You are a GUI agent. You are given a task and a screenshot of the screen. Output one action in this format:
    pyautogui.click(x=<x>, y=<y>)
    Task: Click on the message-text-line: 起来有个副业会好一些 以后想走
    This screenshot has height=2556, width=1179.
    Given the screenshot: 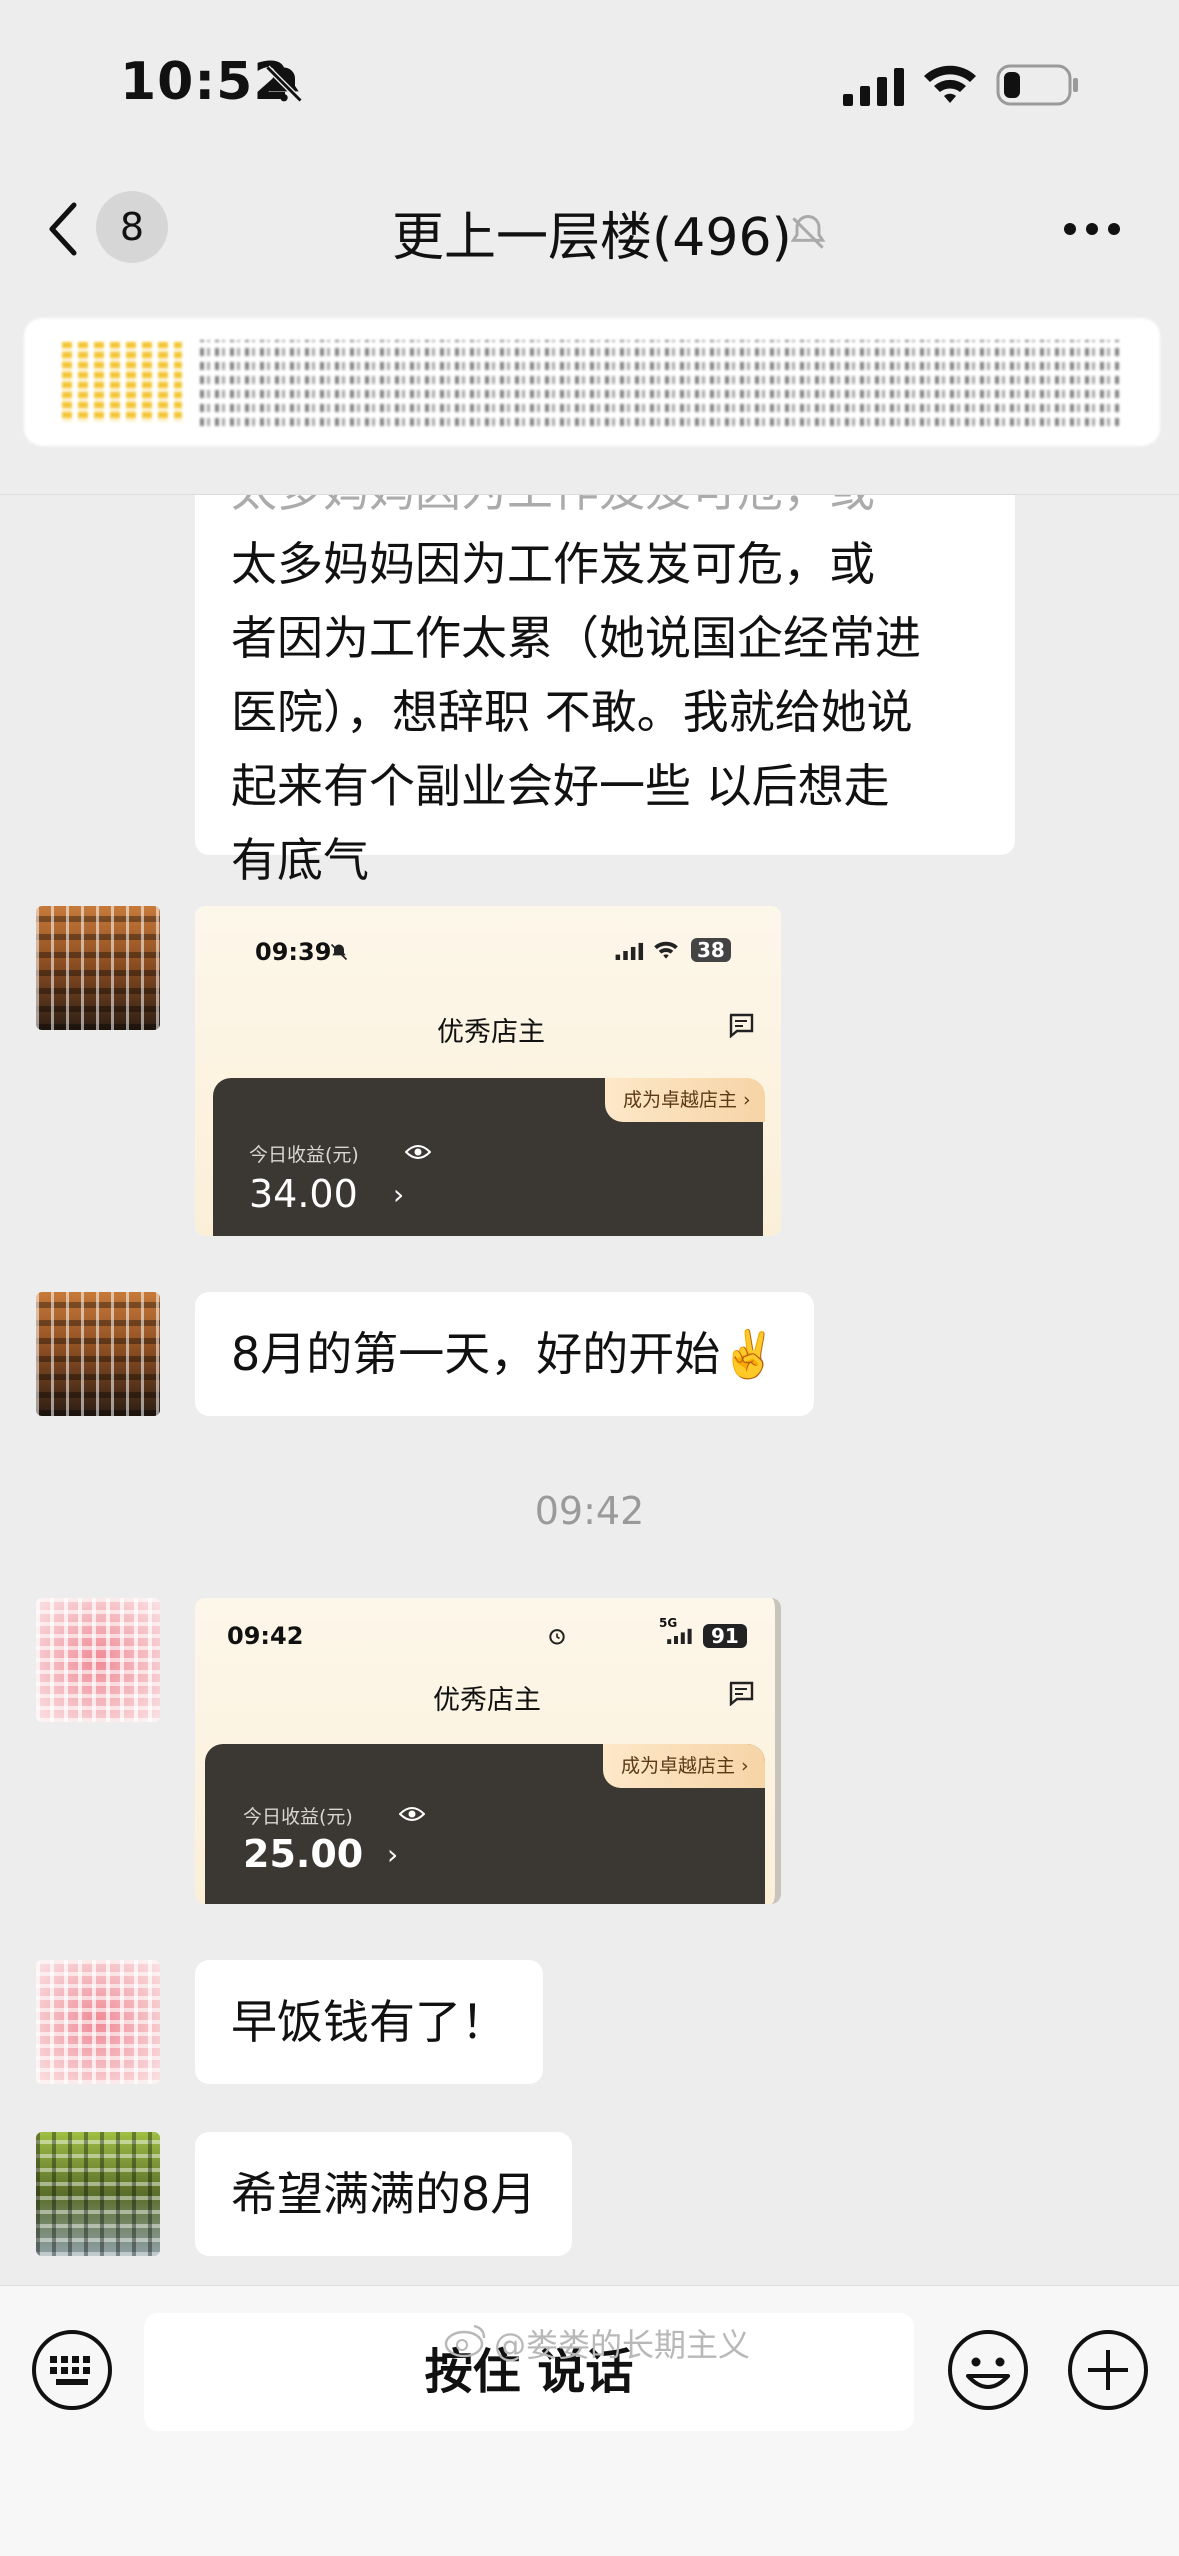 What is the action you would take?
    pyautogui.click(x=560, y=786)
    